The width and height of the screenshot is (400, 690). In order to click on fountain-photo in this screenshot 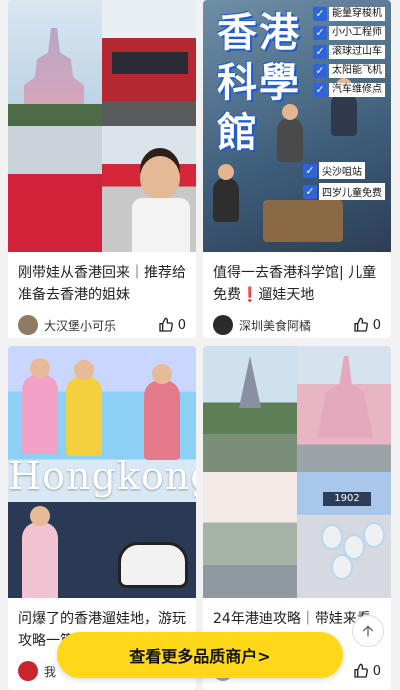, I will do `click(250, 535)`.